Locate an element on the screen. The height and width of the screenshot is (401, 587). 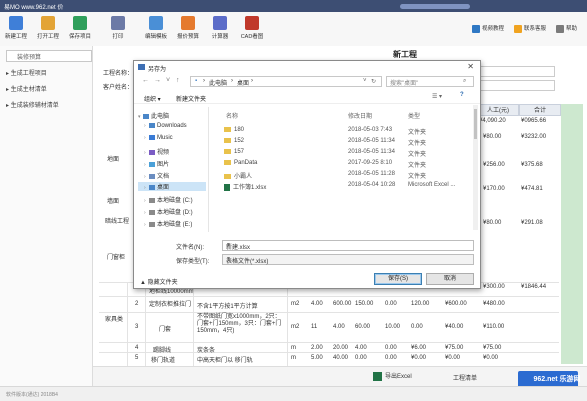
breadcrumb-desktop: 桌面 is located at coordinates (243, 82).